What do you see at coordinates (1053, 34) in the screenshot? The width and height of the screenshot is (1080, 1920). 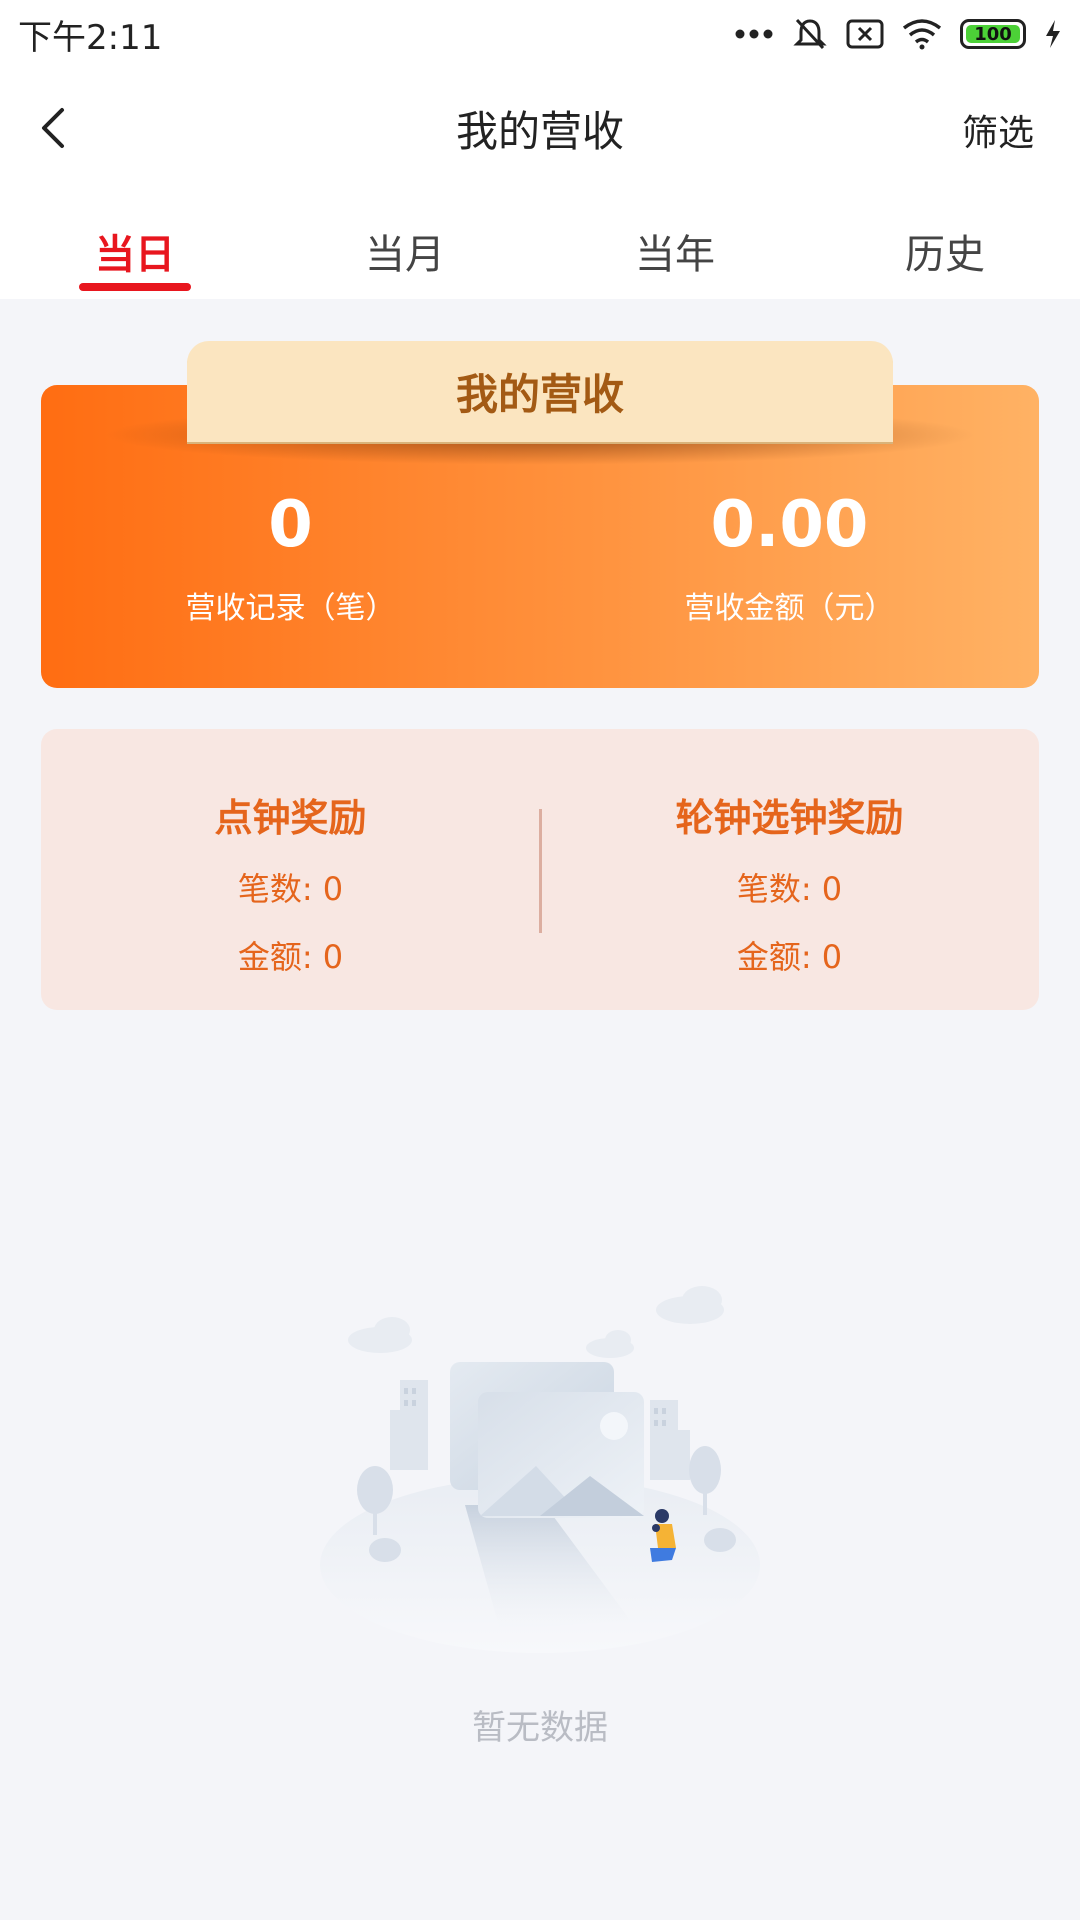 I see `charging-icon` at bounding box center [1053, 34].